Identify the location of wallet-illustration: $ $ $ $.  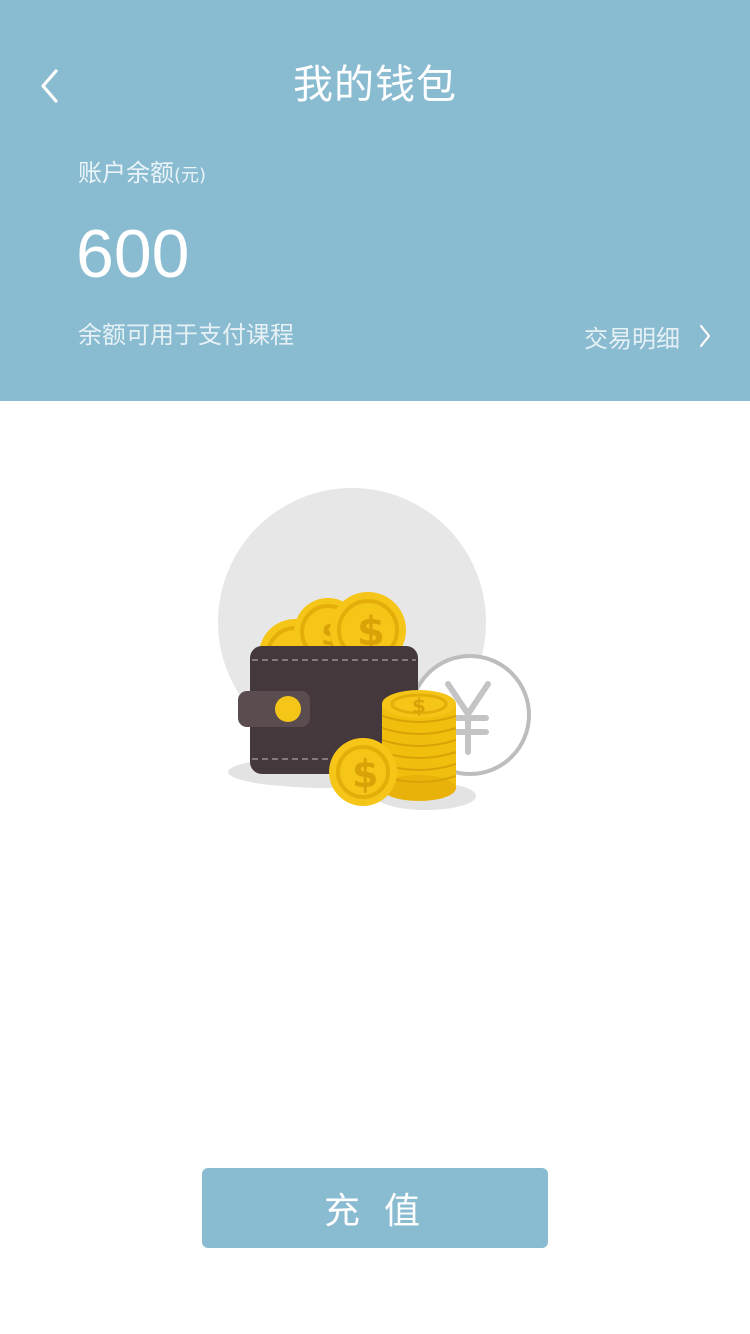
(375, 650).